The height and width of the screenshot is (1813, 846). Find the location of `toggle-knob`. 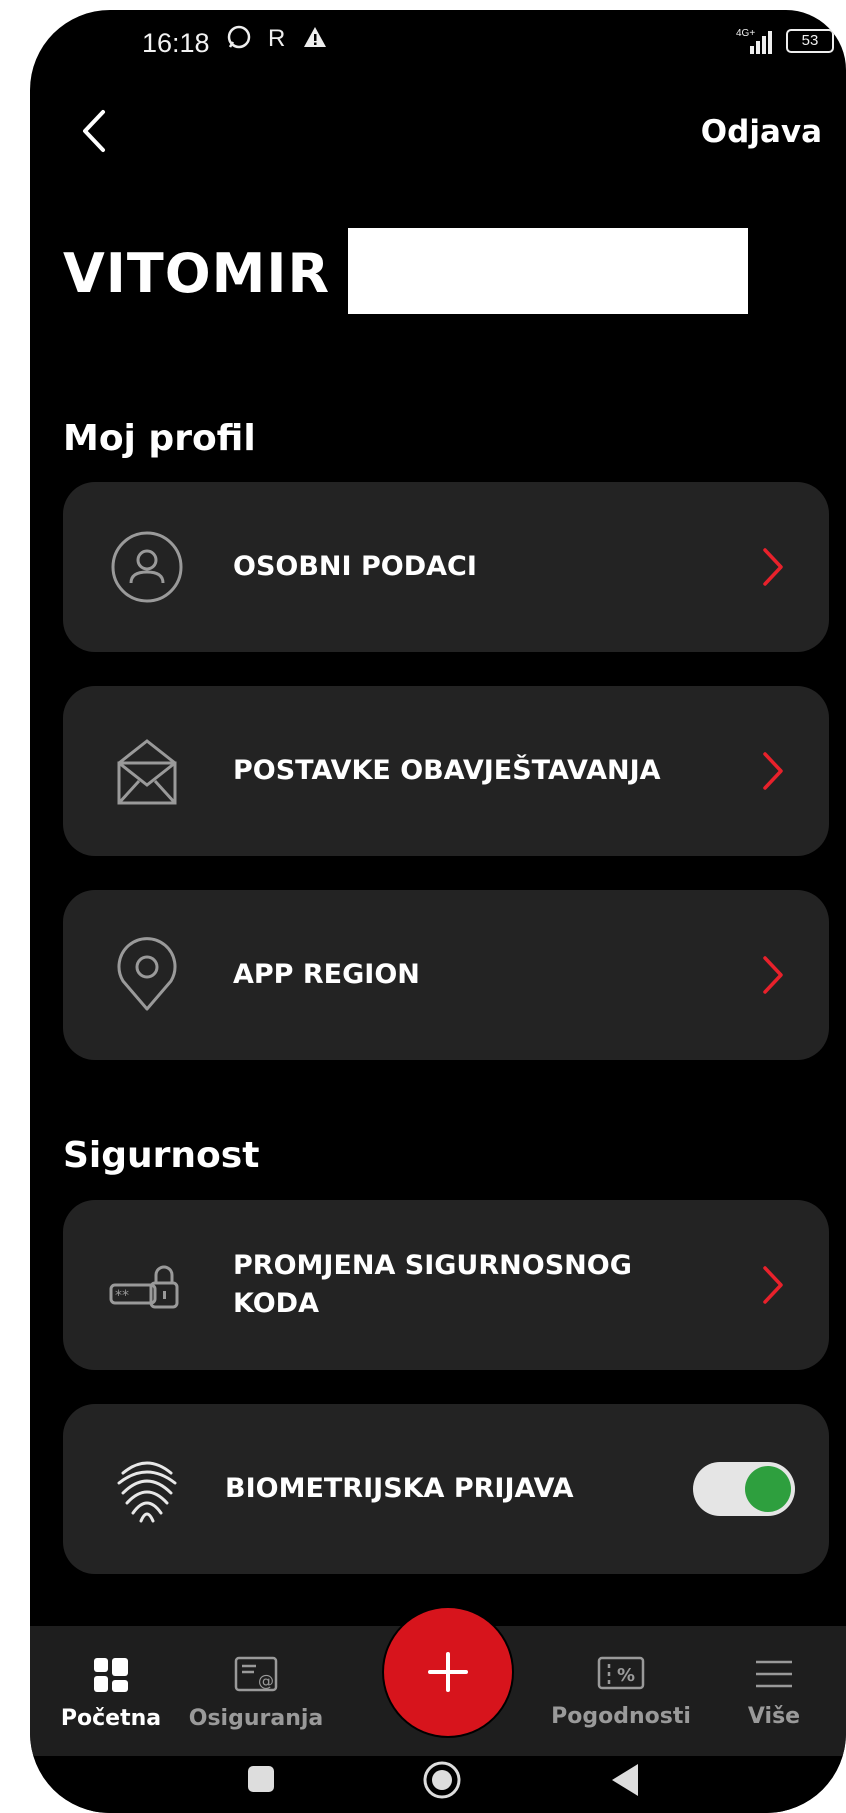

toggle-knob is located at coordinates (768, 1489).